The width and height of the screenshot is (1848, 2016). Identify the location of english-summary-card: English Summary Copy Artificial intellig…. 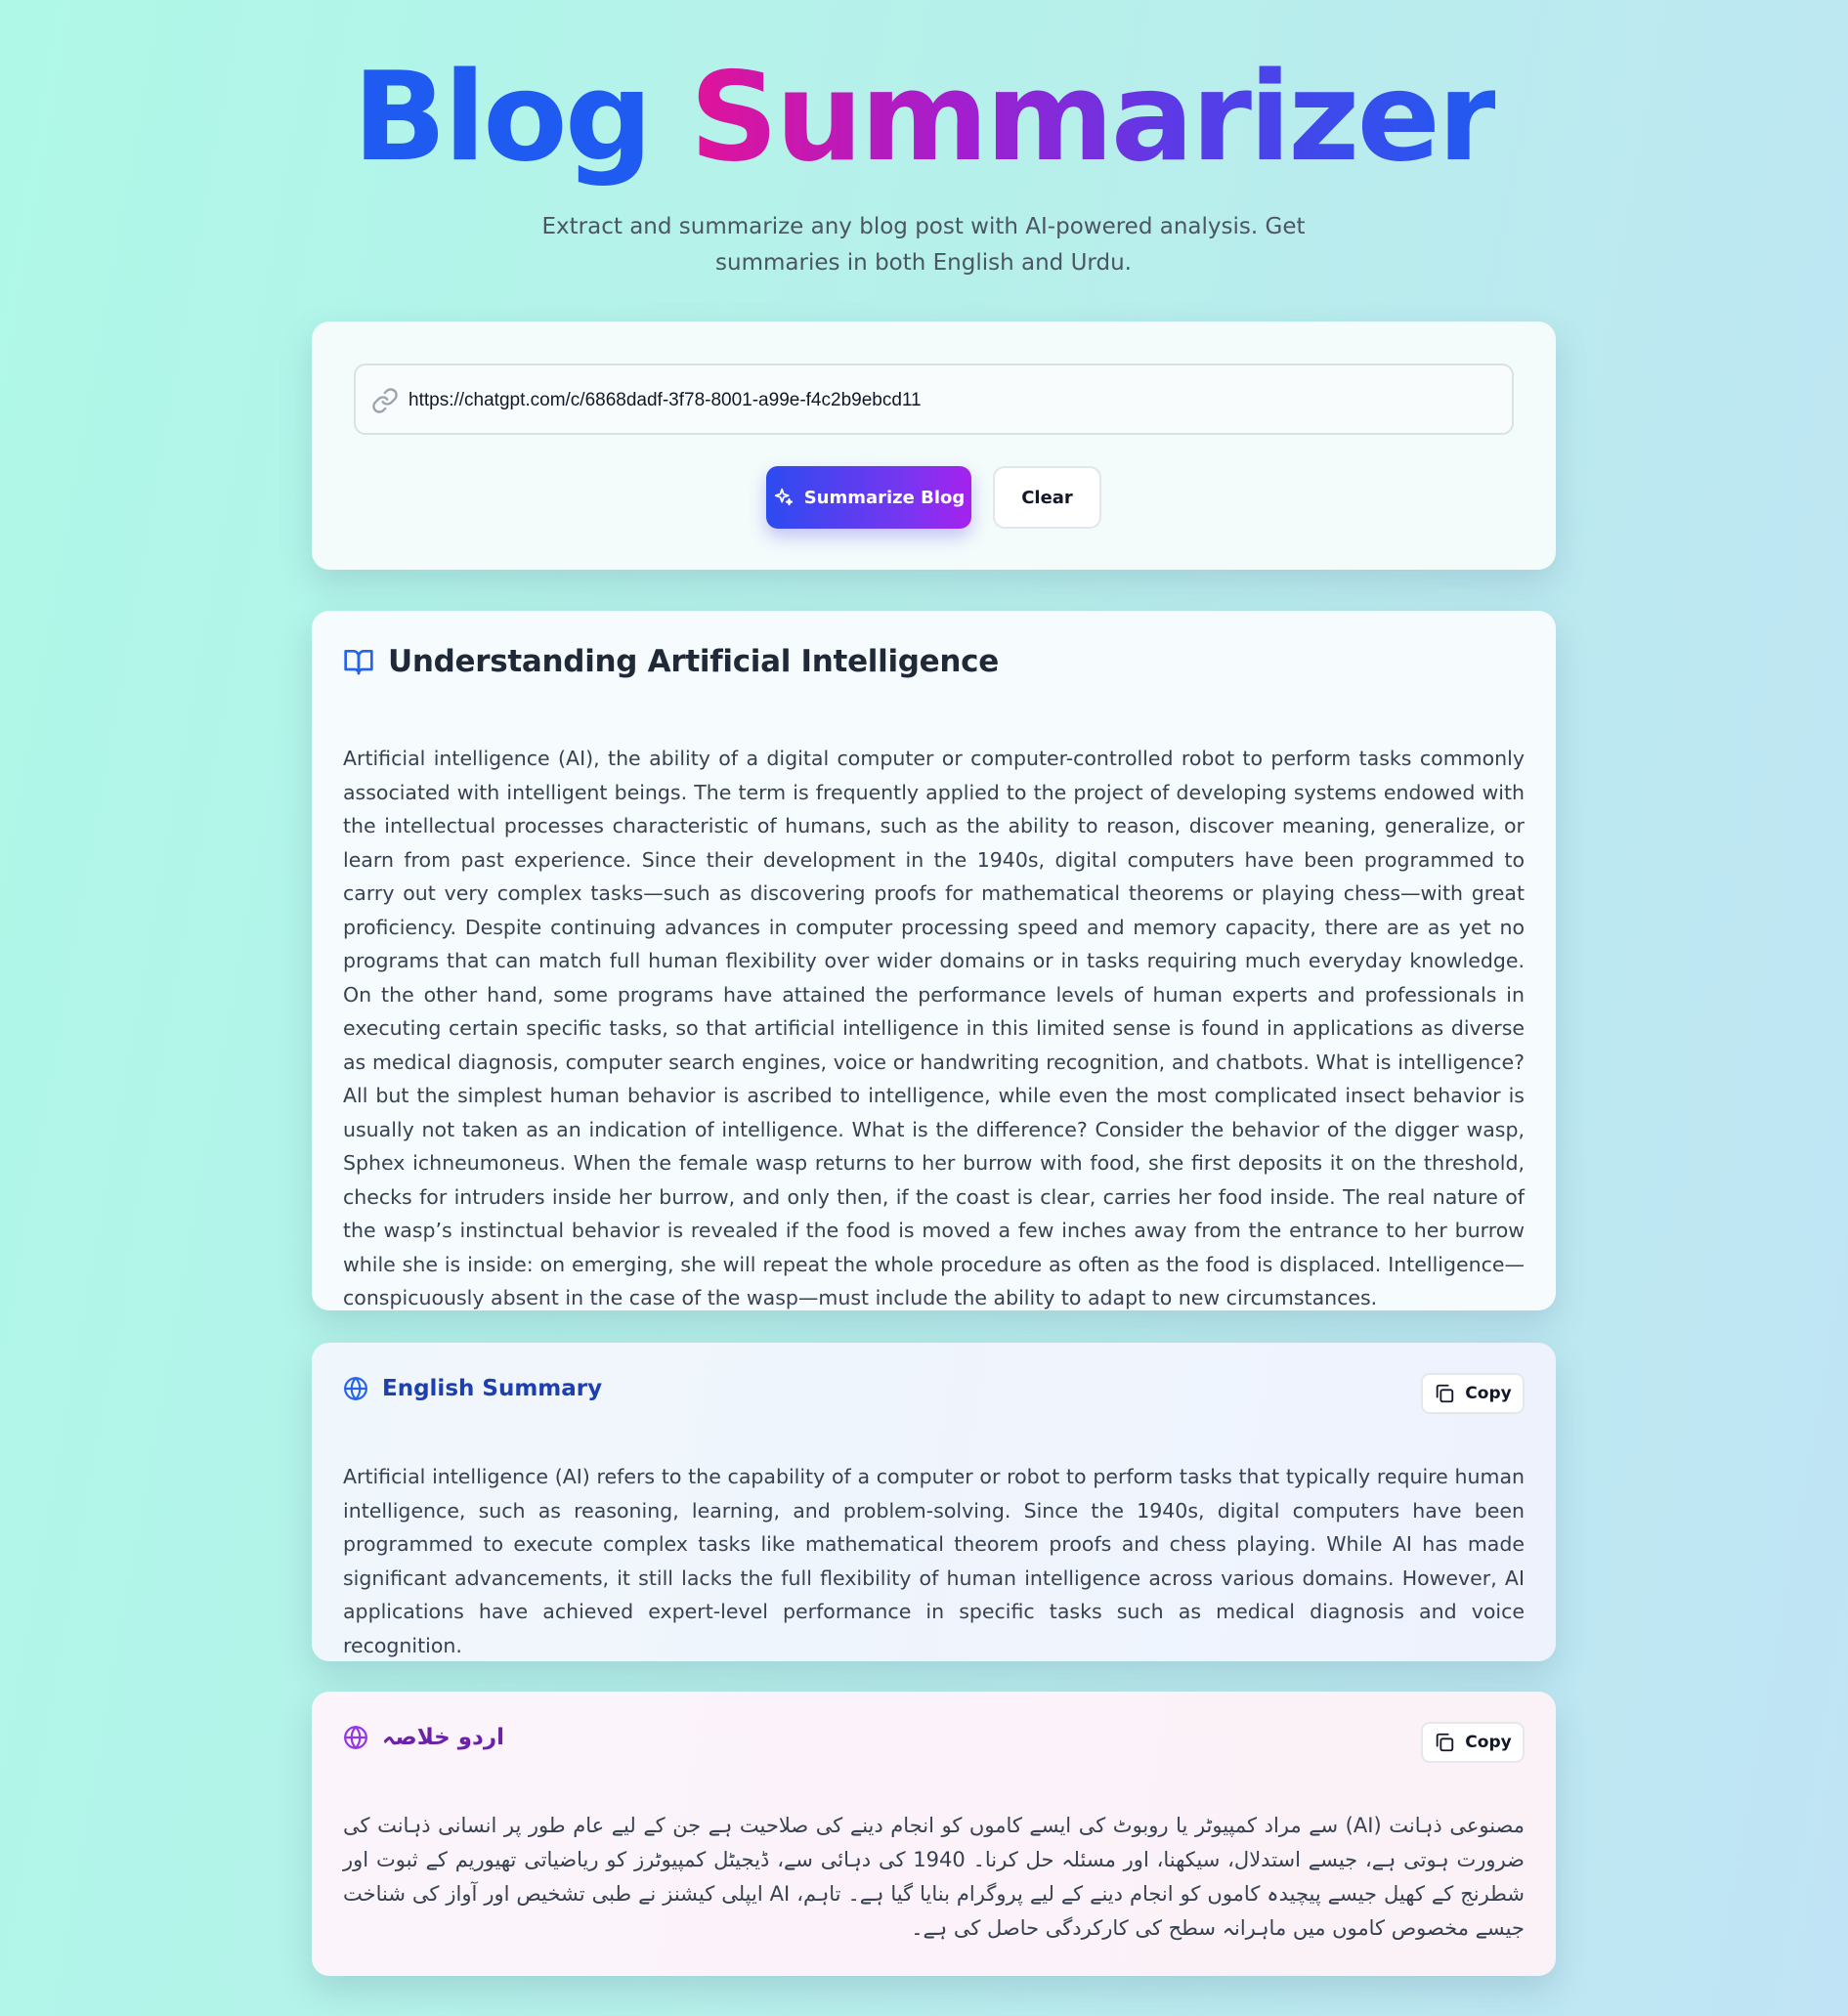
(934, 1502).